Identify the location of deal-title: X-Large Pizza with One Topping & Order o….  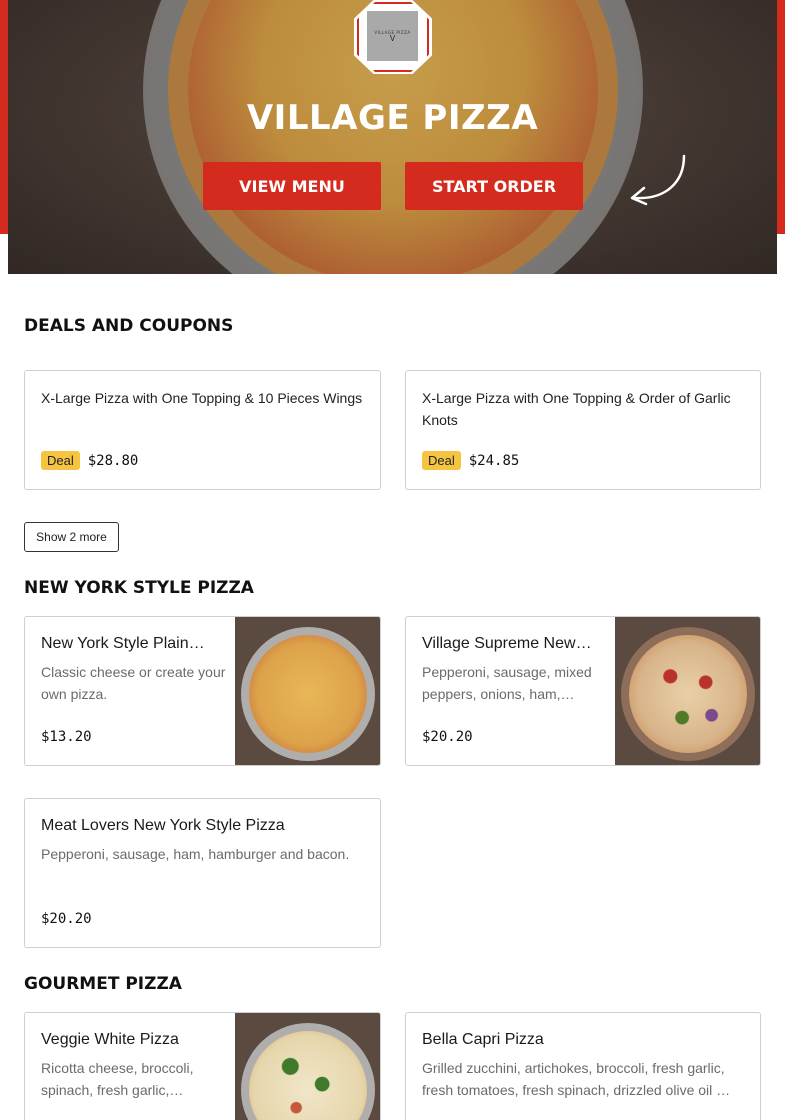
(576, 409).